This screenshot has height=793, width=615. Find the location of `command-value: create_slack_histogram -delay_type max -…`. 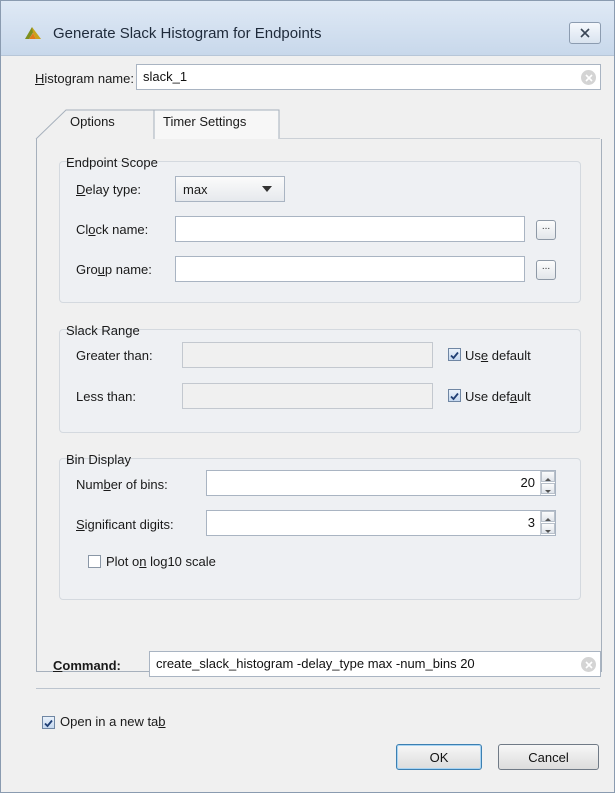

command-value: create_slack_histogram -delay_type max -… is located at coordinates (315, 663).